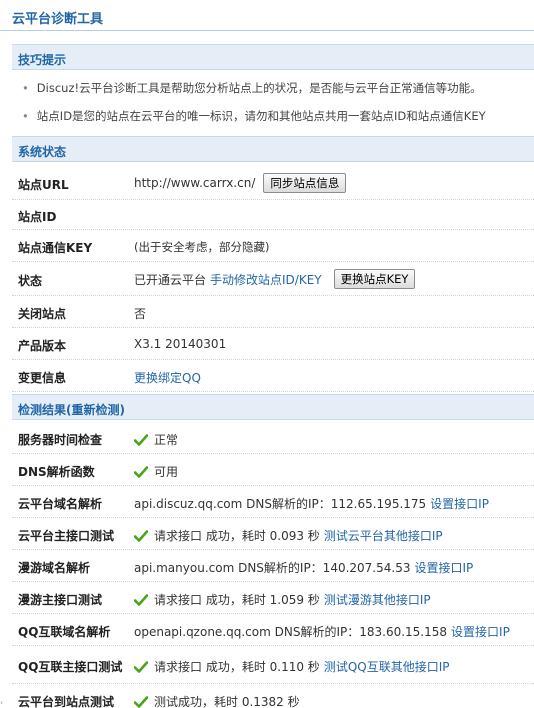 This screenshot has width=534, height=708. What do you see at coordinates (166, 472) in the screenshot?
I see `check-result-text: 可用` at bounding box center [166, 472].